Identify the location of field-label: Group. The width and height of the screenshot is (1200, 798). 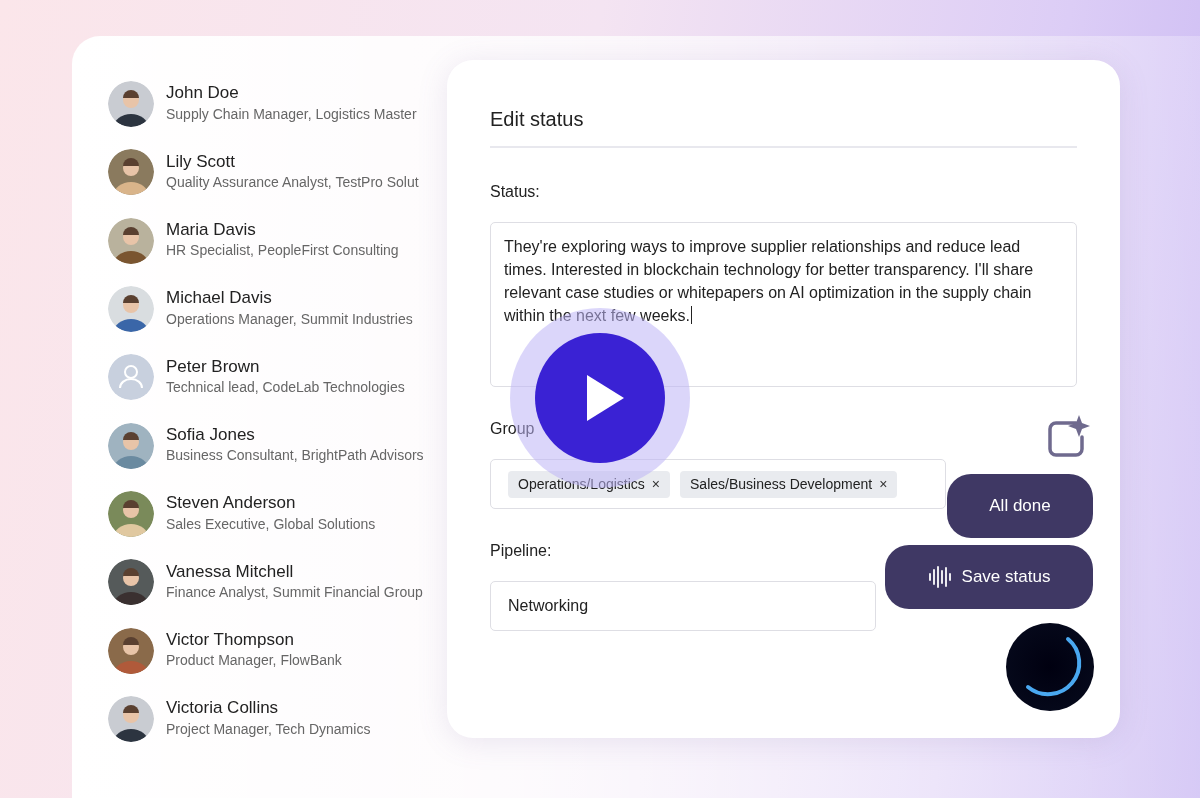
(512, 428).